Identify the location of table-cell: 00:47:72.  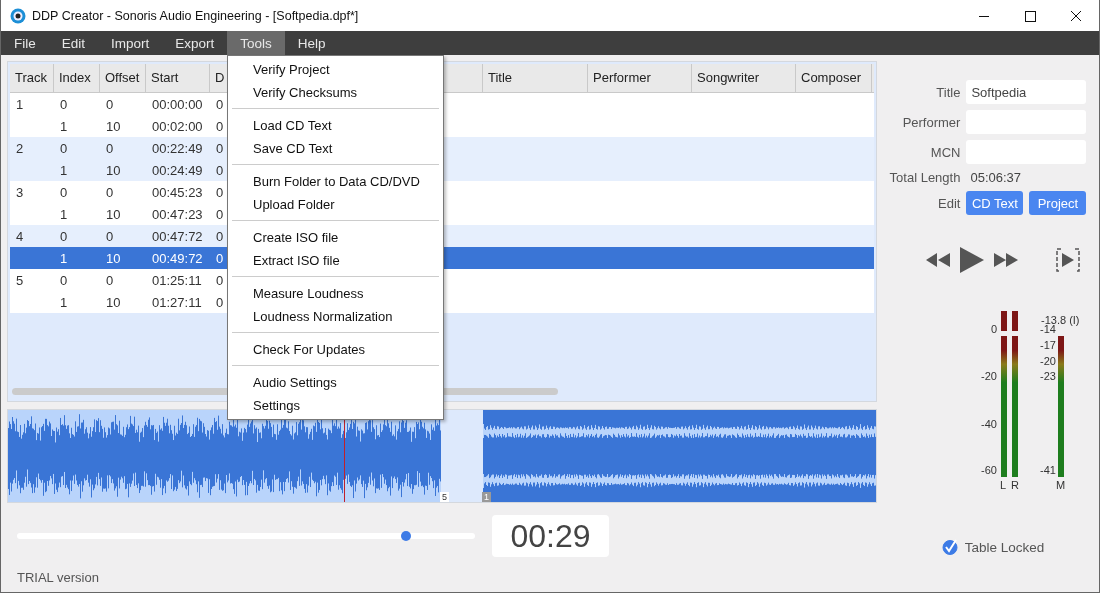
(177, 236).